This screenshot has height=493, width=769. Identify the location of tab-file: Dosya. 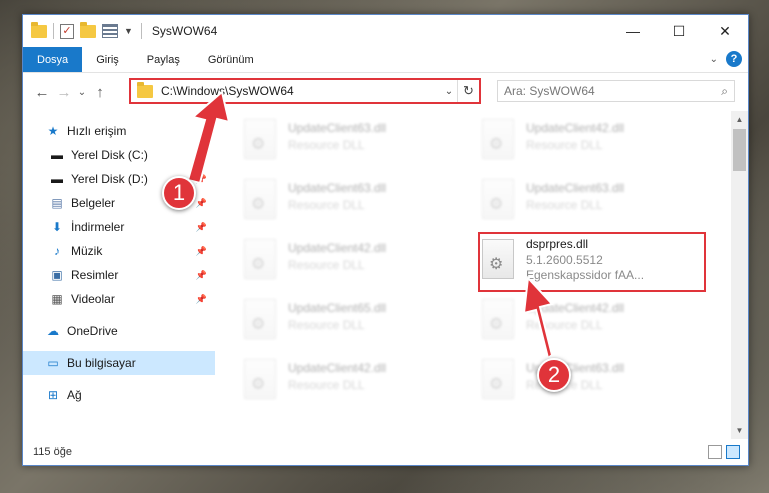
(53, 59).